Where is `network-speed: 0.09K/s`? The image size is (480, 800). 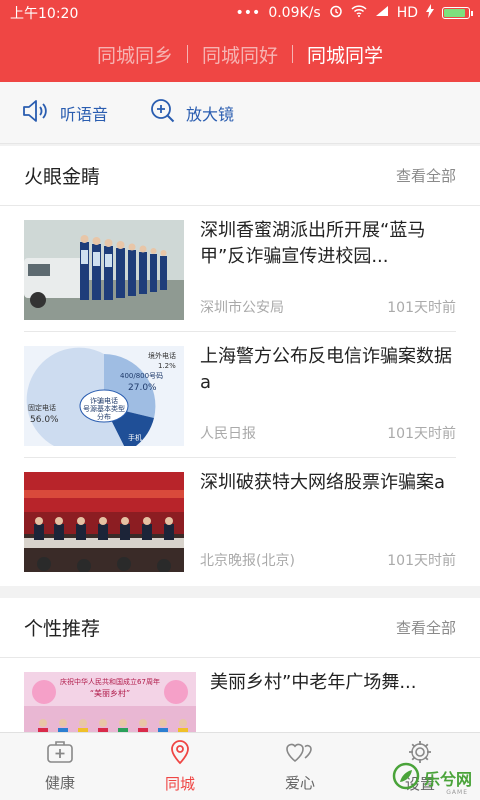
network-speed: 0.09K/s is located at coordinates (294, 13).